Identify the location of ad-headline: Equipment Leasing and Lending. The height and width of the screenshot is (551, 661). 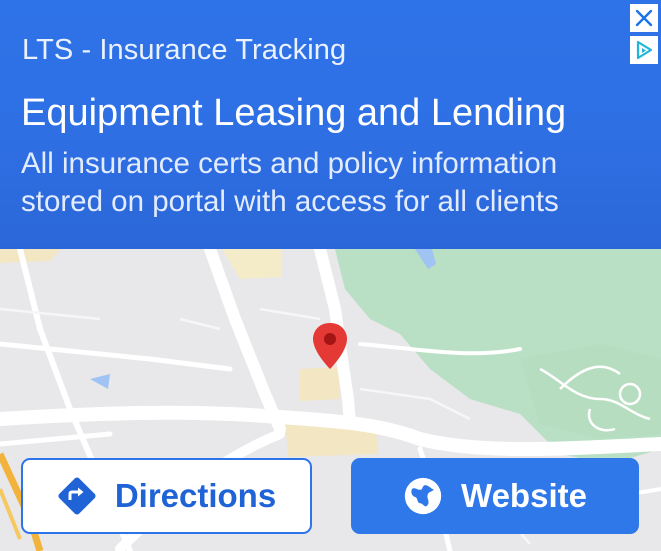
(293, 113).